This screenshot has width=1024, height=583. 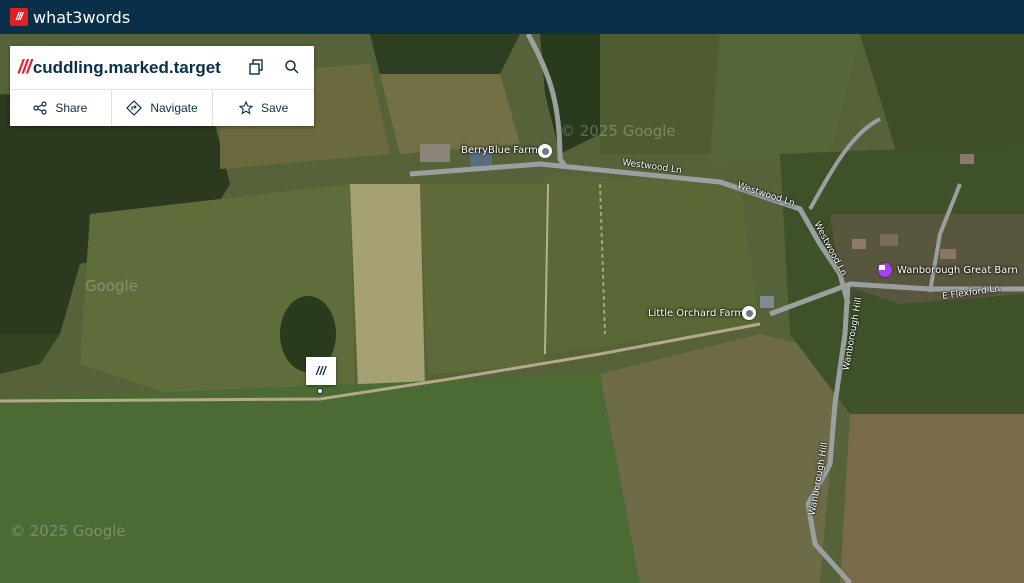 What do you see at coordinates (71, 108) in the screenshot?
I see `share-label: Share` at bounding box center [71, 108].